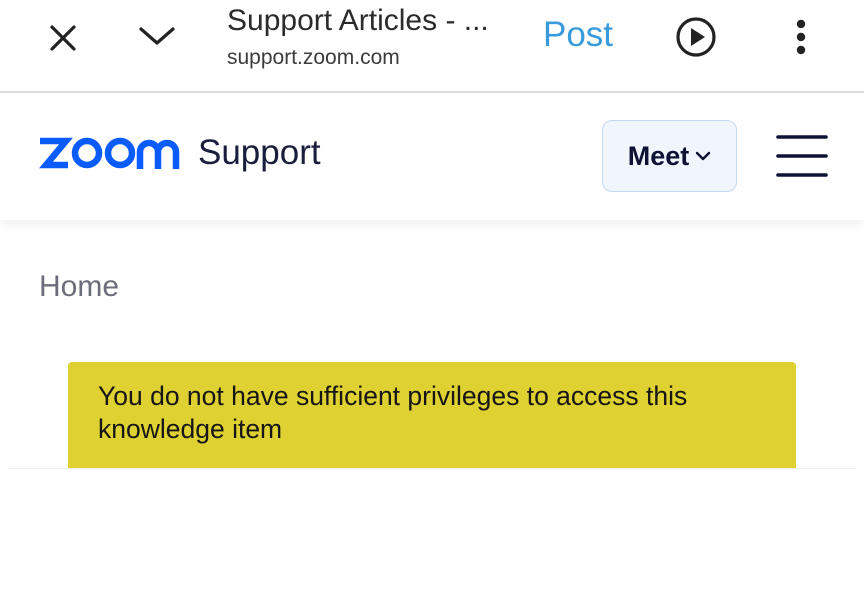 The width and height of the screenshot is (864, 605). I want to click on play-button, so click(696, 37).